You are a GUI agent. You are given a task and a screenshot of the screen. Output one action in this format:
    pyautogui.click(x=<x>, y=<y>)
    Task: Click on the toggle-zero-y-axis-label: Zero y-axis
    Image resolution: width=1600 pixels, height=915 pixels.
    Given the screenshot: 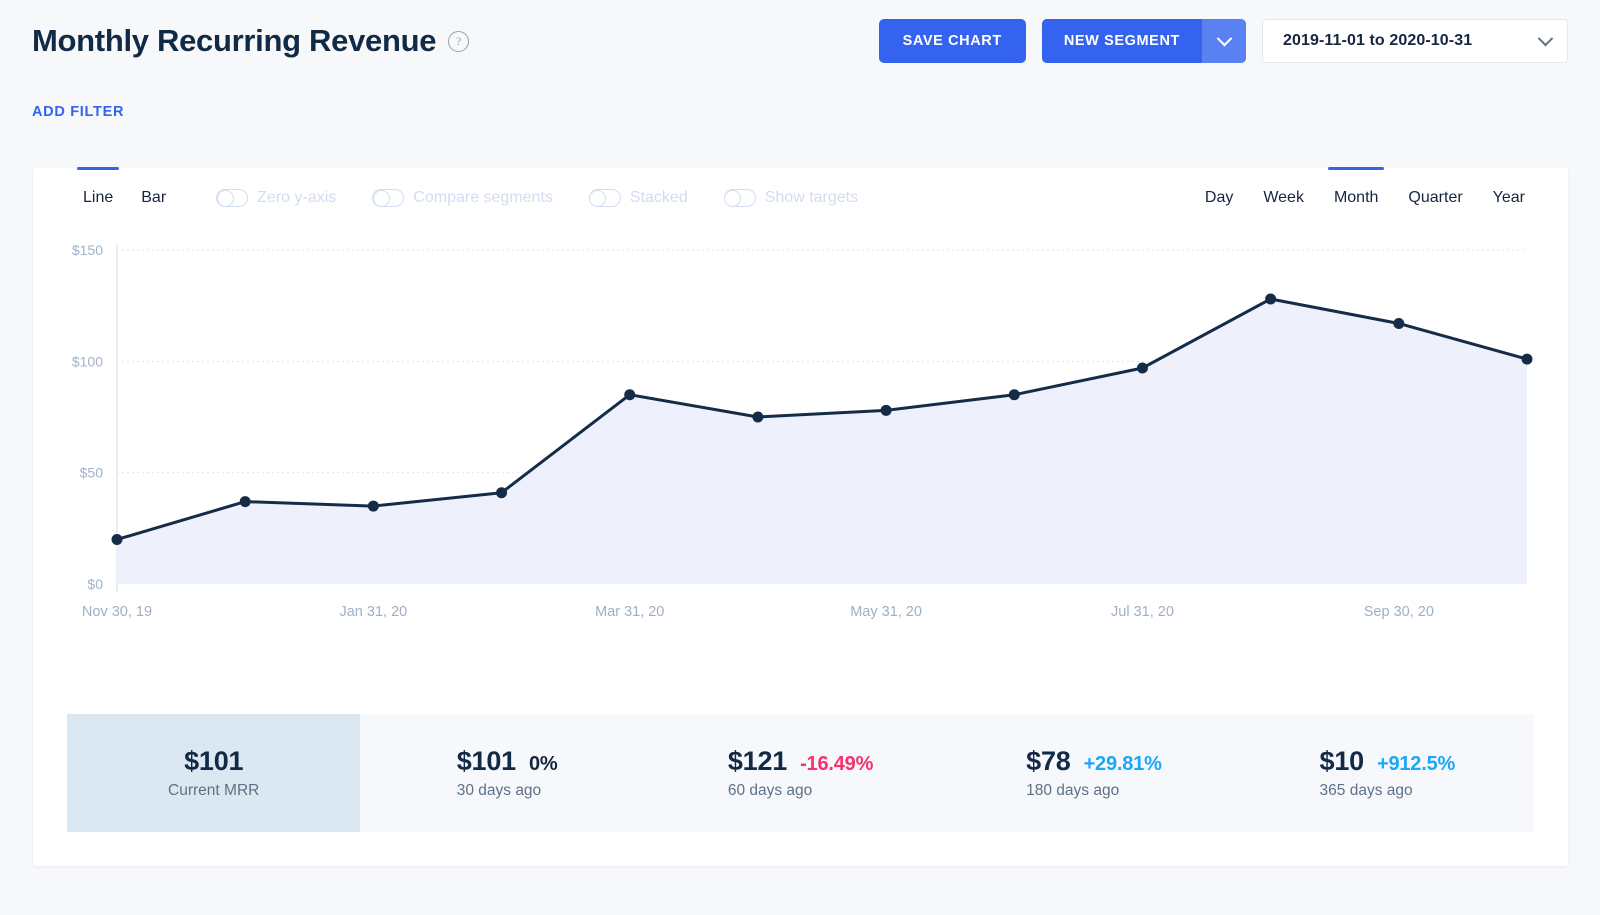 What is the action you would take?
    pyautogui.click(x=297, y=197)
    